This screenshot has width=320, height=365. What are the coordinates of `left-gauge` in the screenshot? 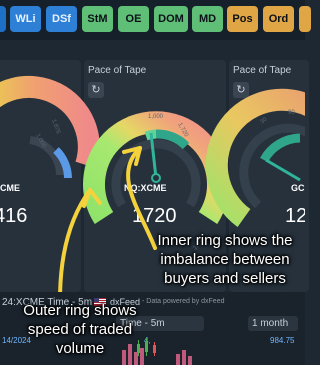 It's located at (50, 127).